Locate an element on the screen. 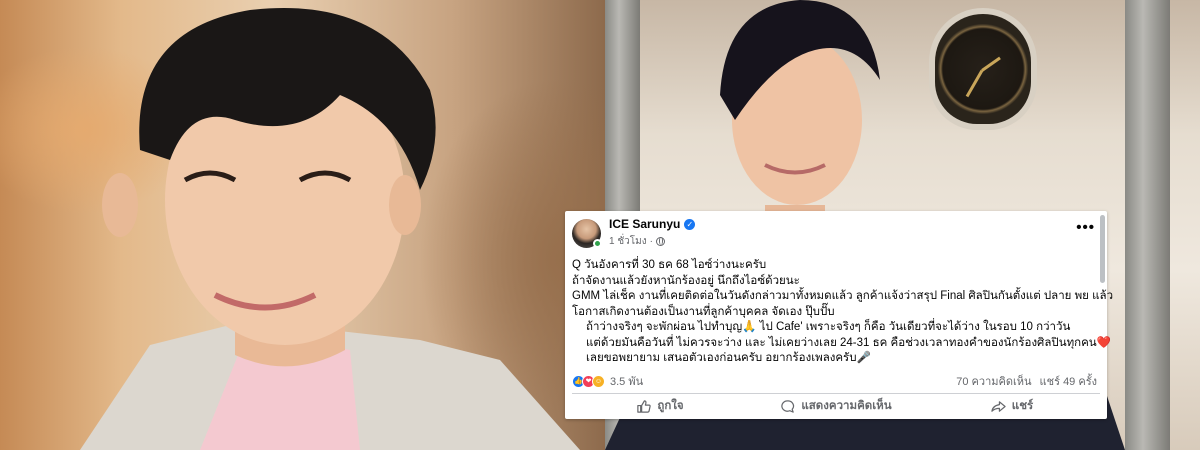 The height and width of the screenshot is (450, 1200). timestamp-row: 1 ชั่วโมง · is located at coordinates (652, 241).